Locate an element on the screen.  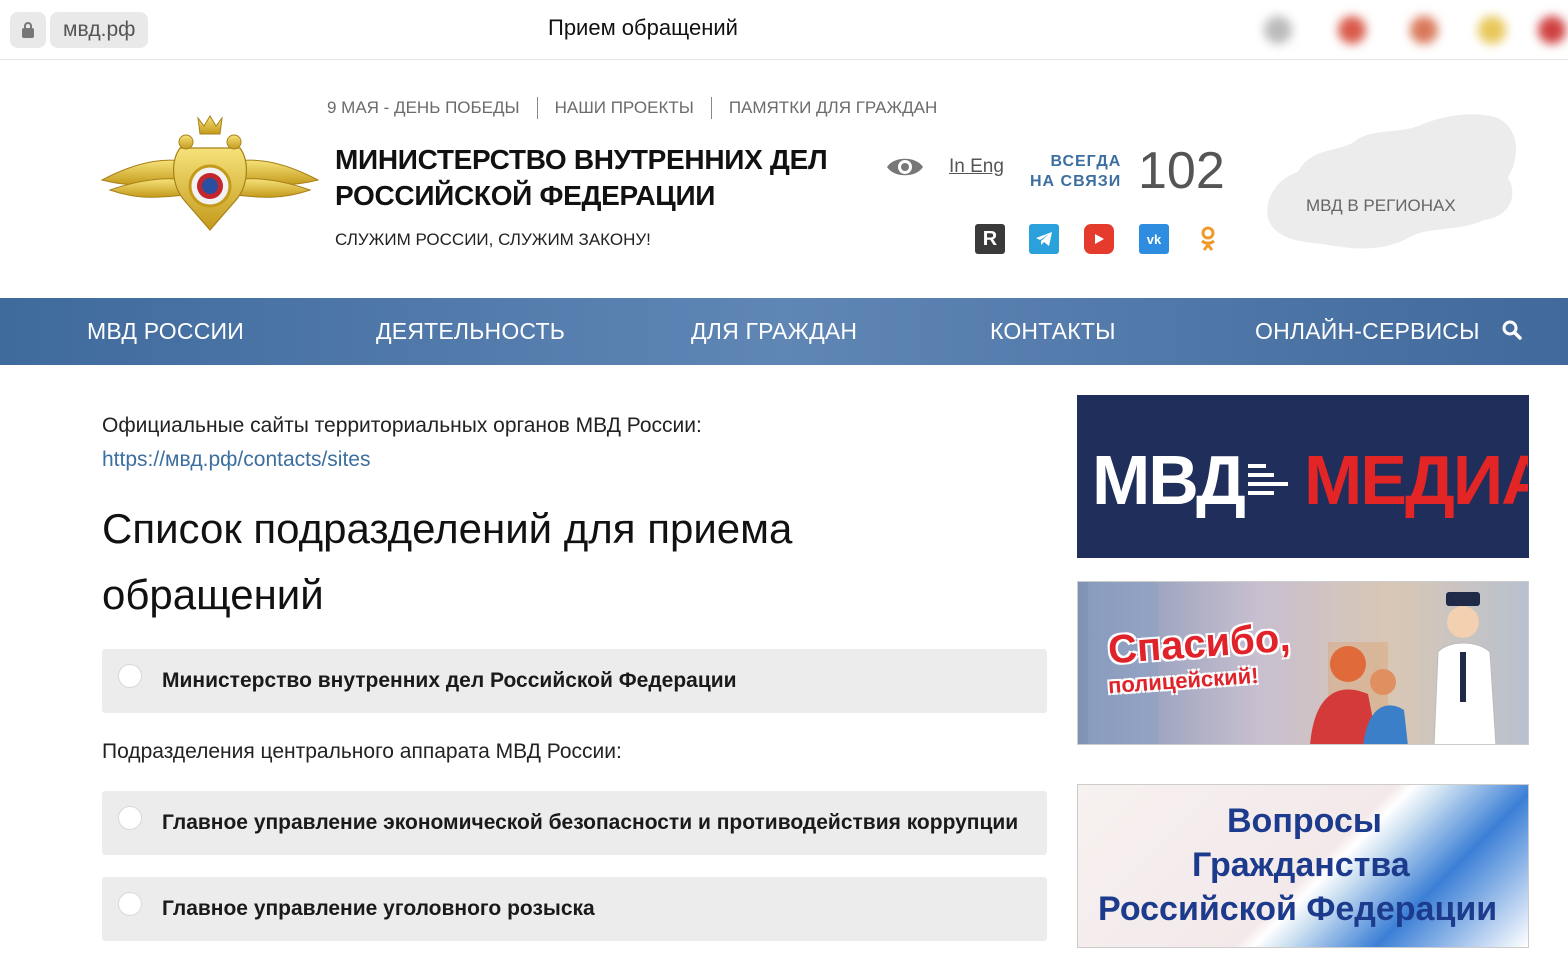
english-version-link: In Eng is located at coordinates (976, 167).